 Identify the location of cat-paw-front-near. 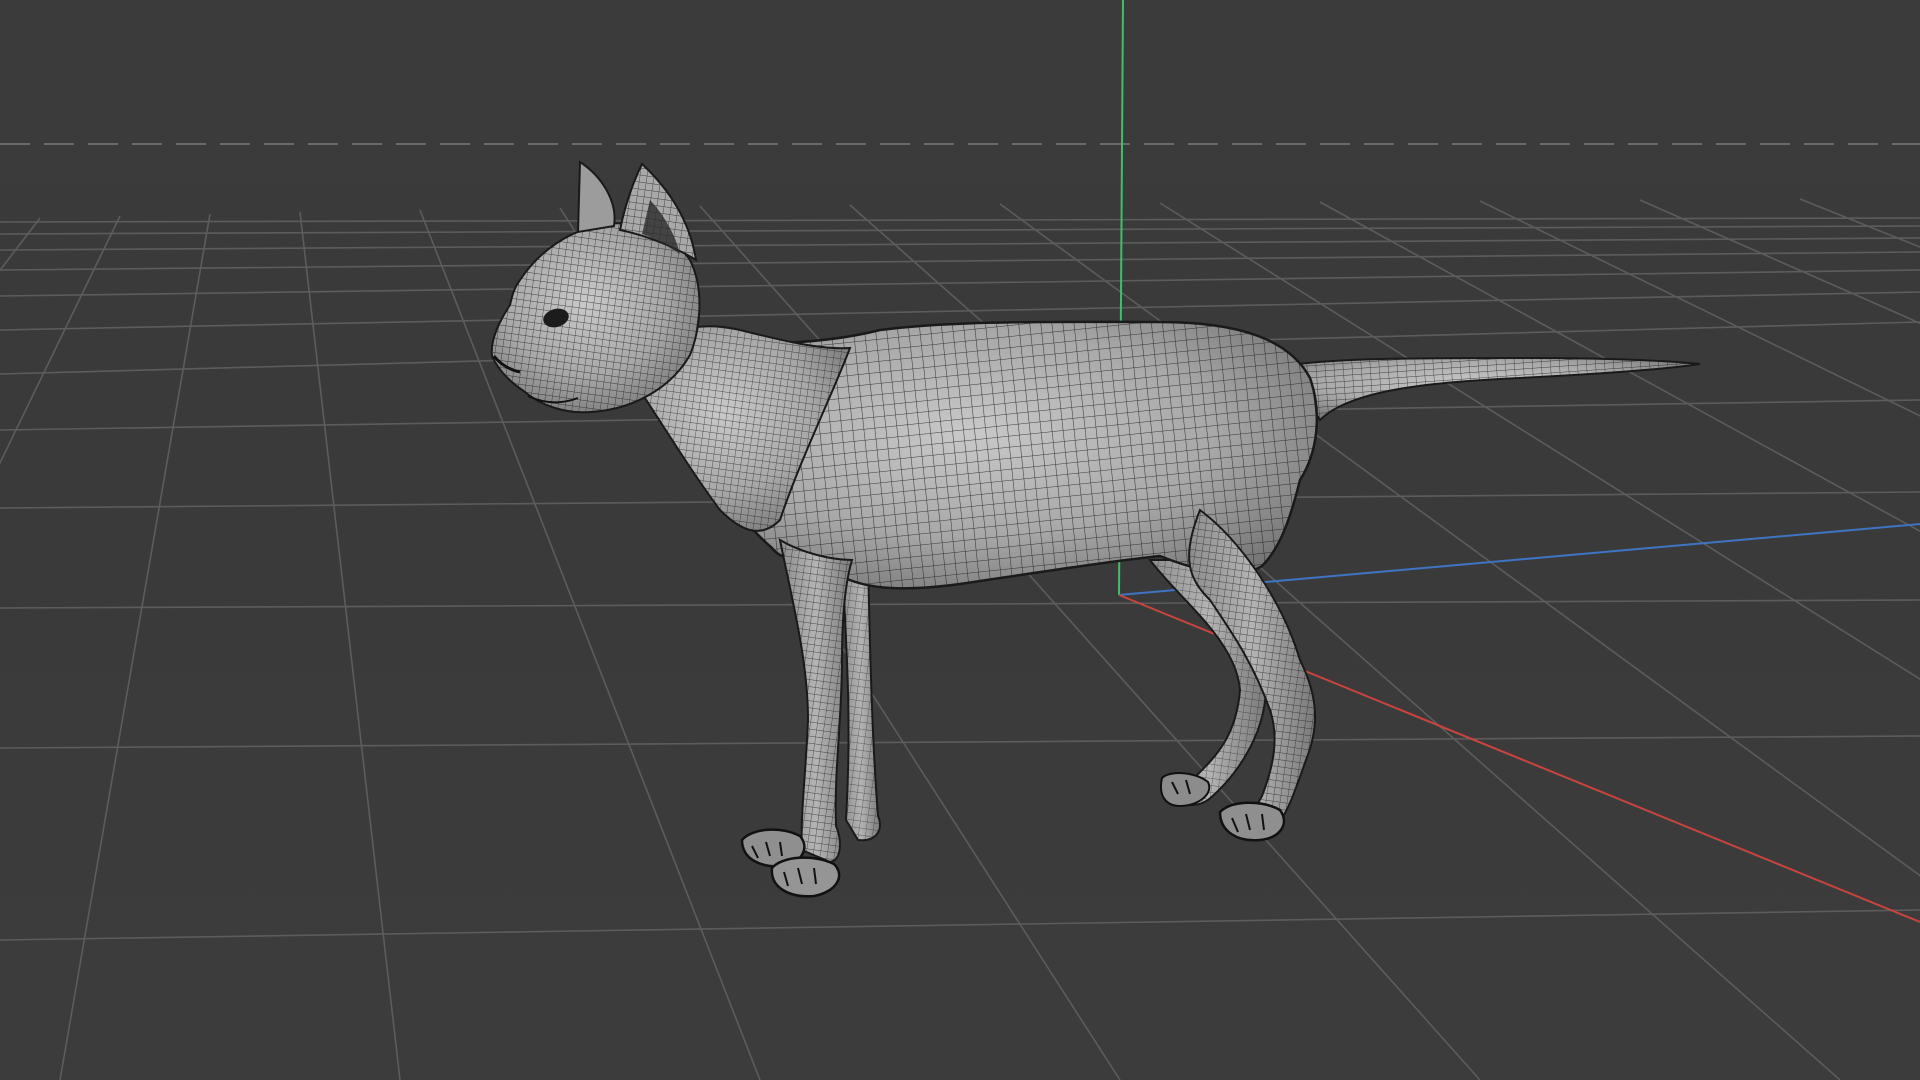
(805, 877).